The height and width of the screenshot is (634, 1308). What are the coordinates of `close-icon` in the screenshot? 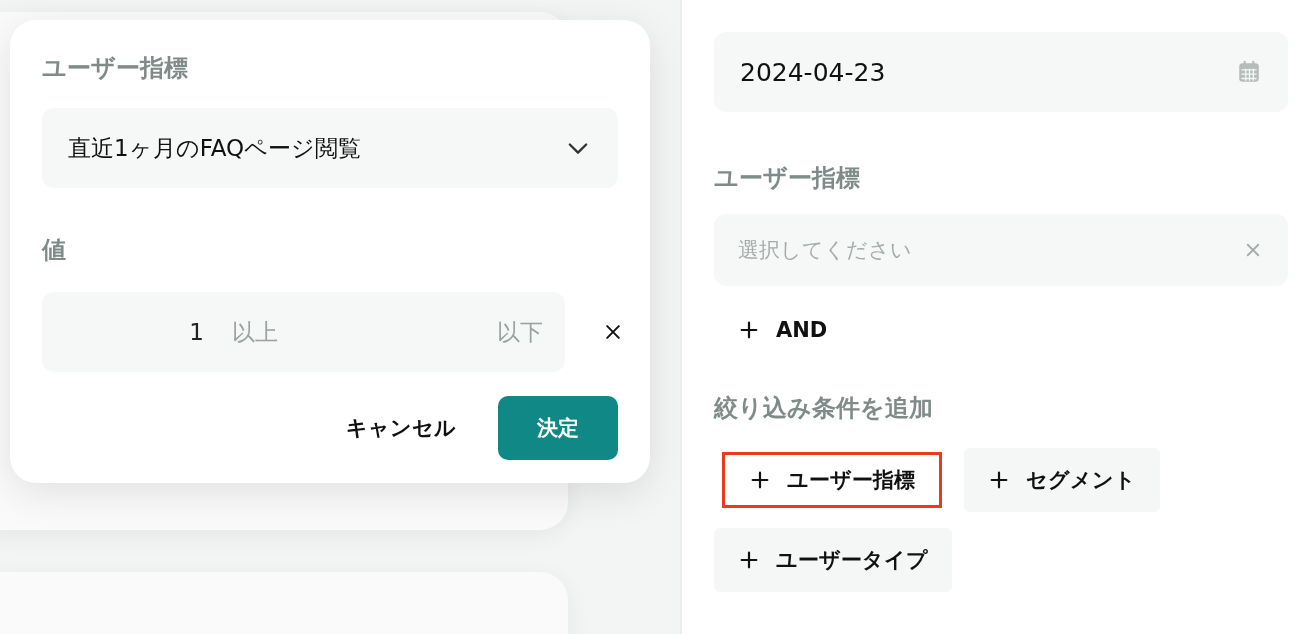 It's located at (613, 332).